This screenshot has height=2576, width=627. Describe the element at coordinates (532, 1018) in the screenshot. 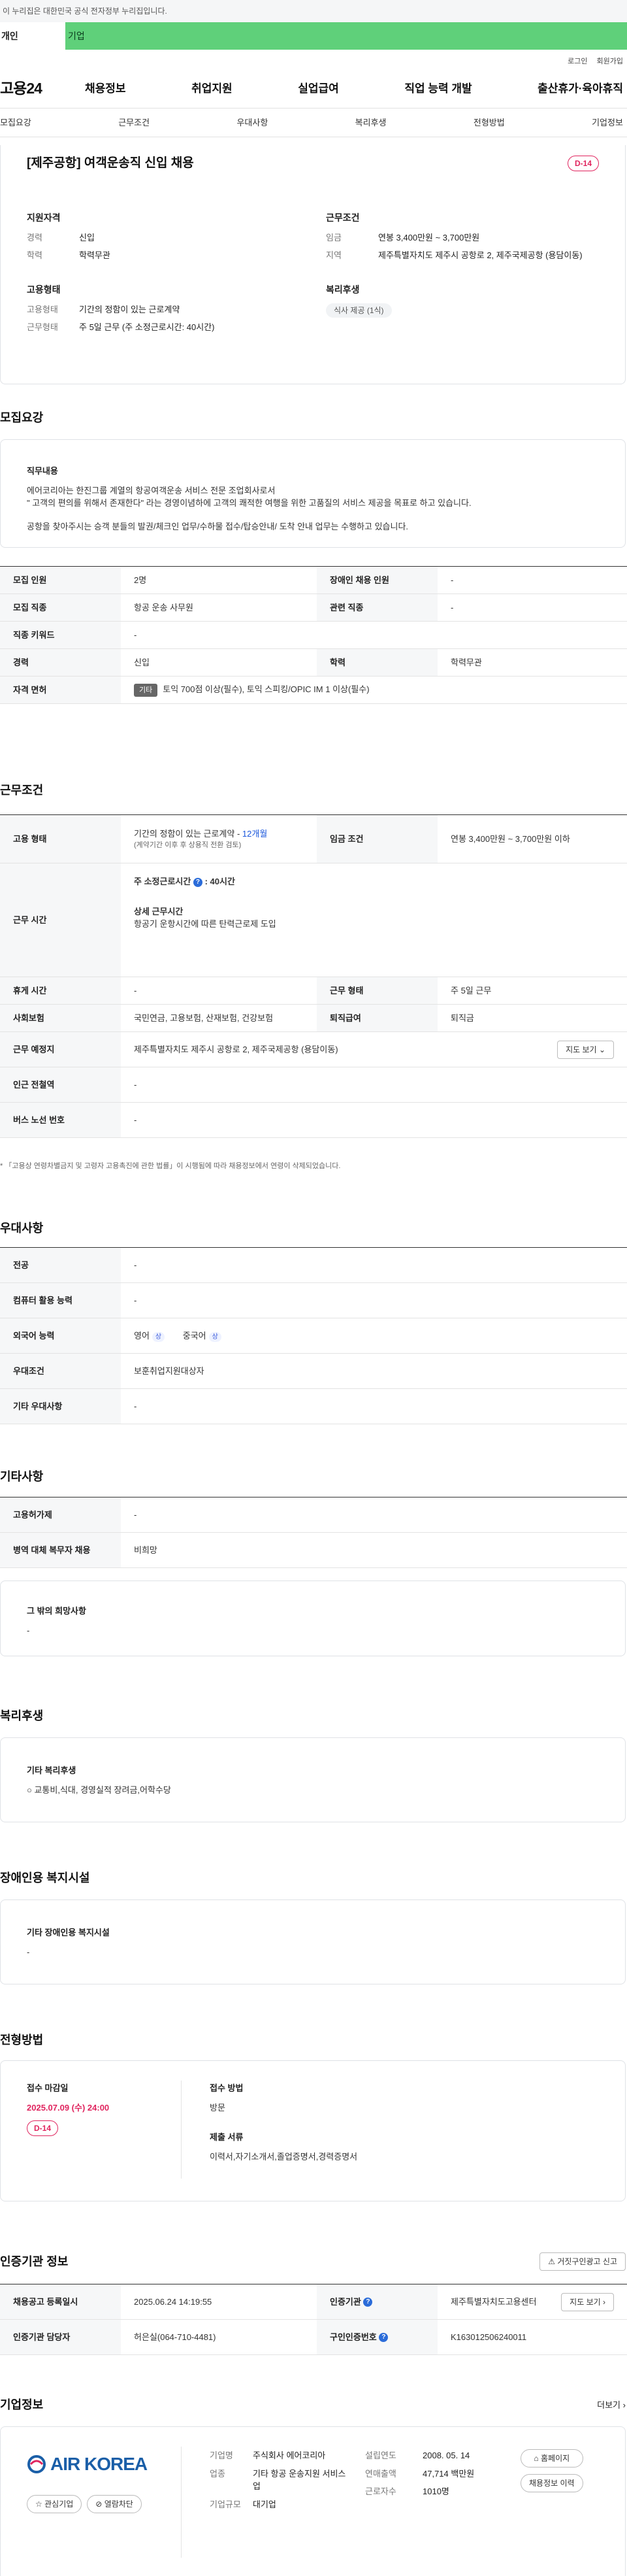

I see `retirement-value: 퇴직금` at that location.